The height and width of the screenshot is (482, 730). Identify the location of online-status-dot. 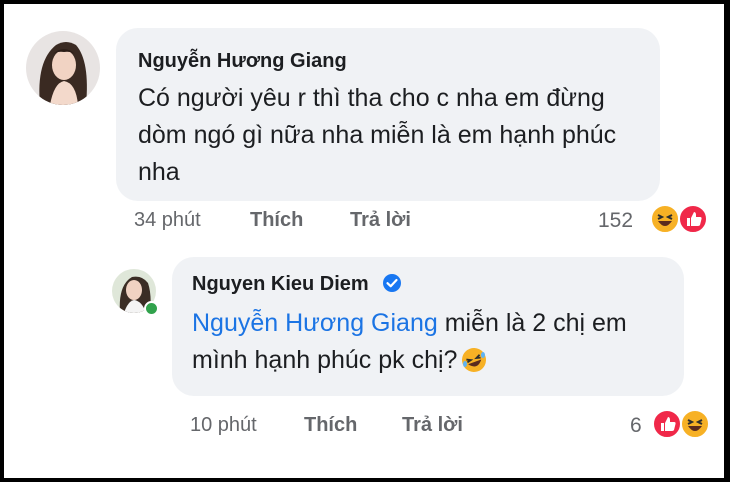
(151, 308).